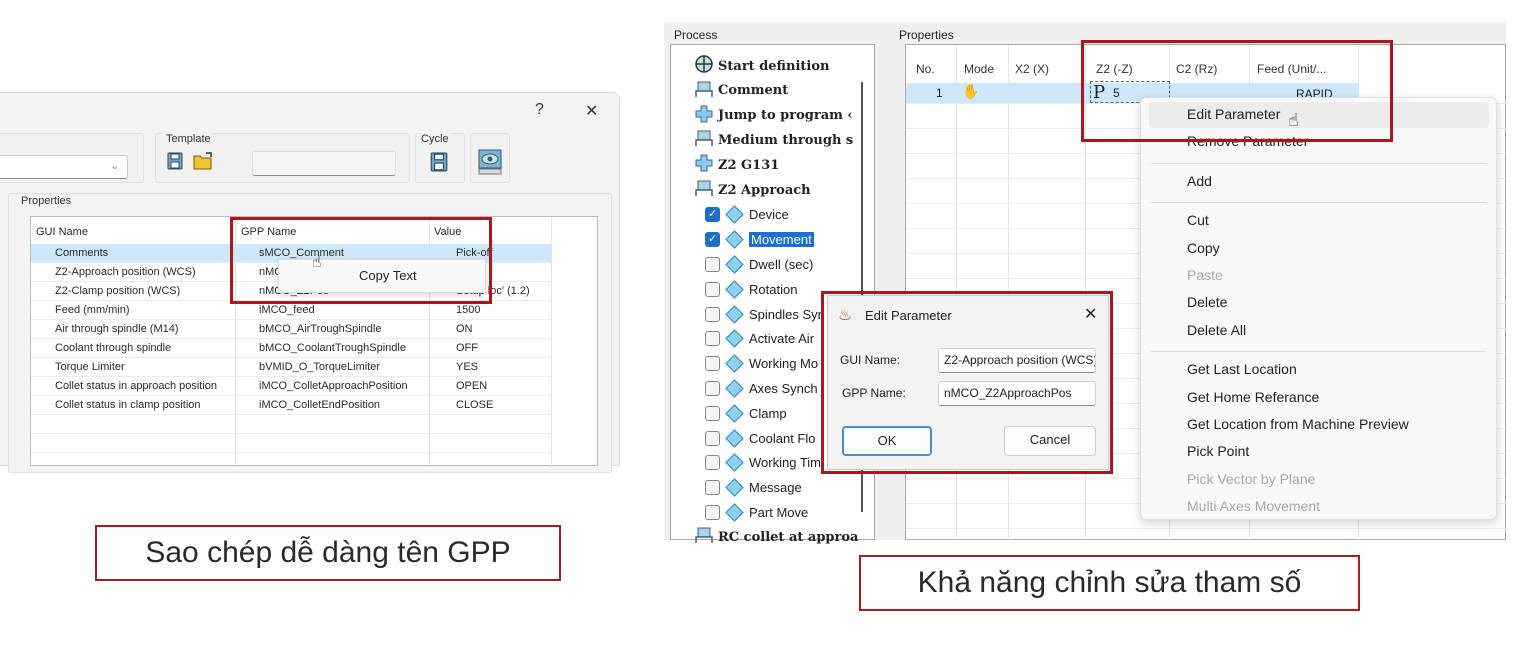  Describe the element at coordinates (203, 163) in the screenshot. I see `folder-open-icon` at that location.